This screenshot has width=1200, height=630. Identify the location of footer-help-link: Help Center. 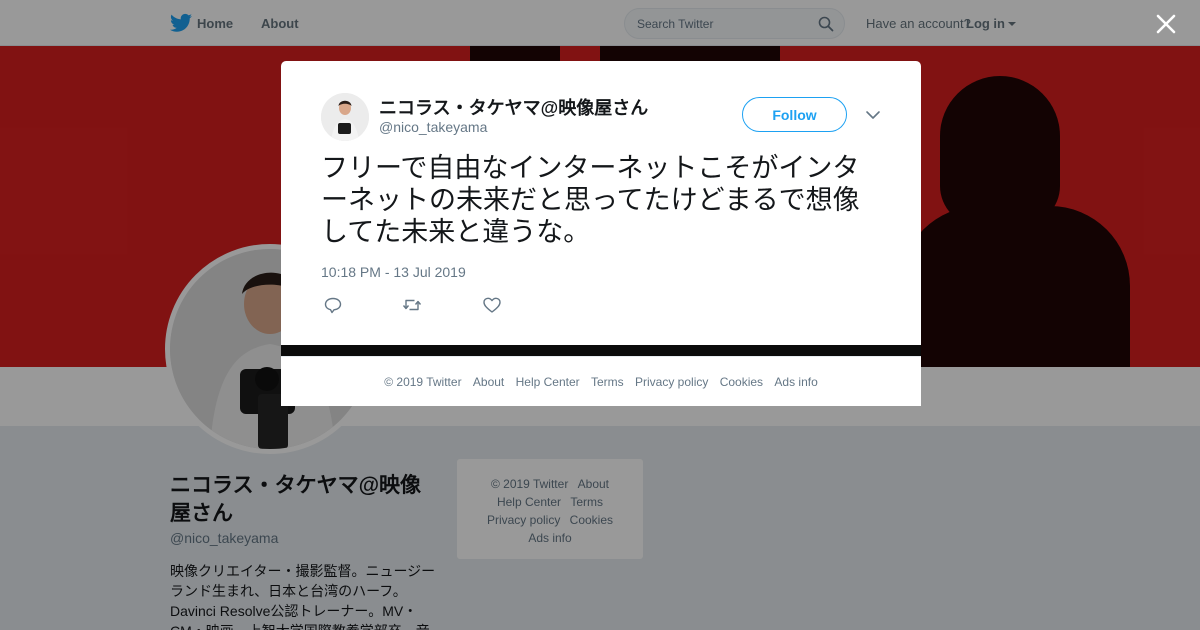
(548, 382).